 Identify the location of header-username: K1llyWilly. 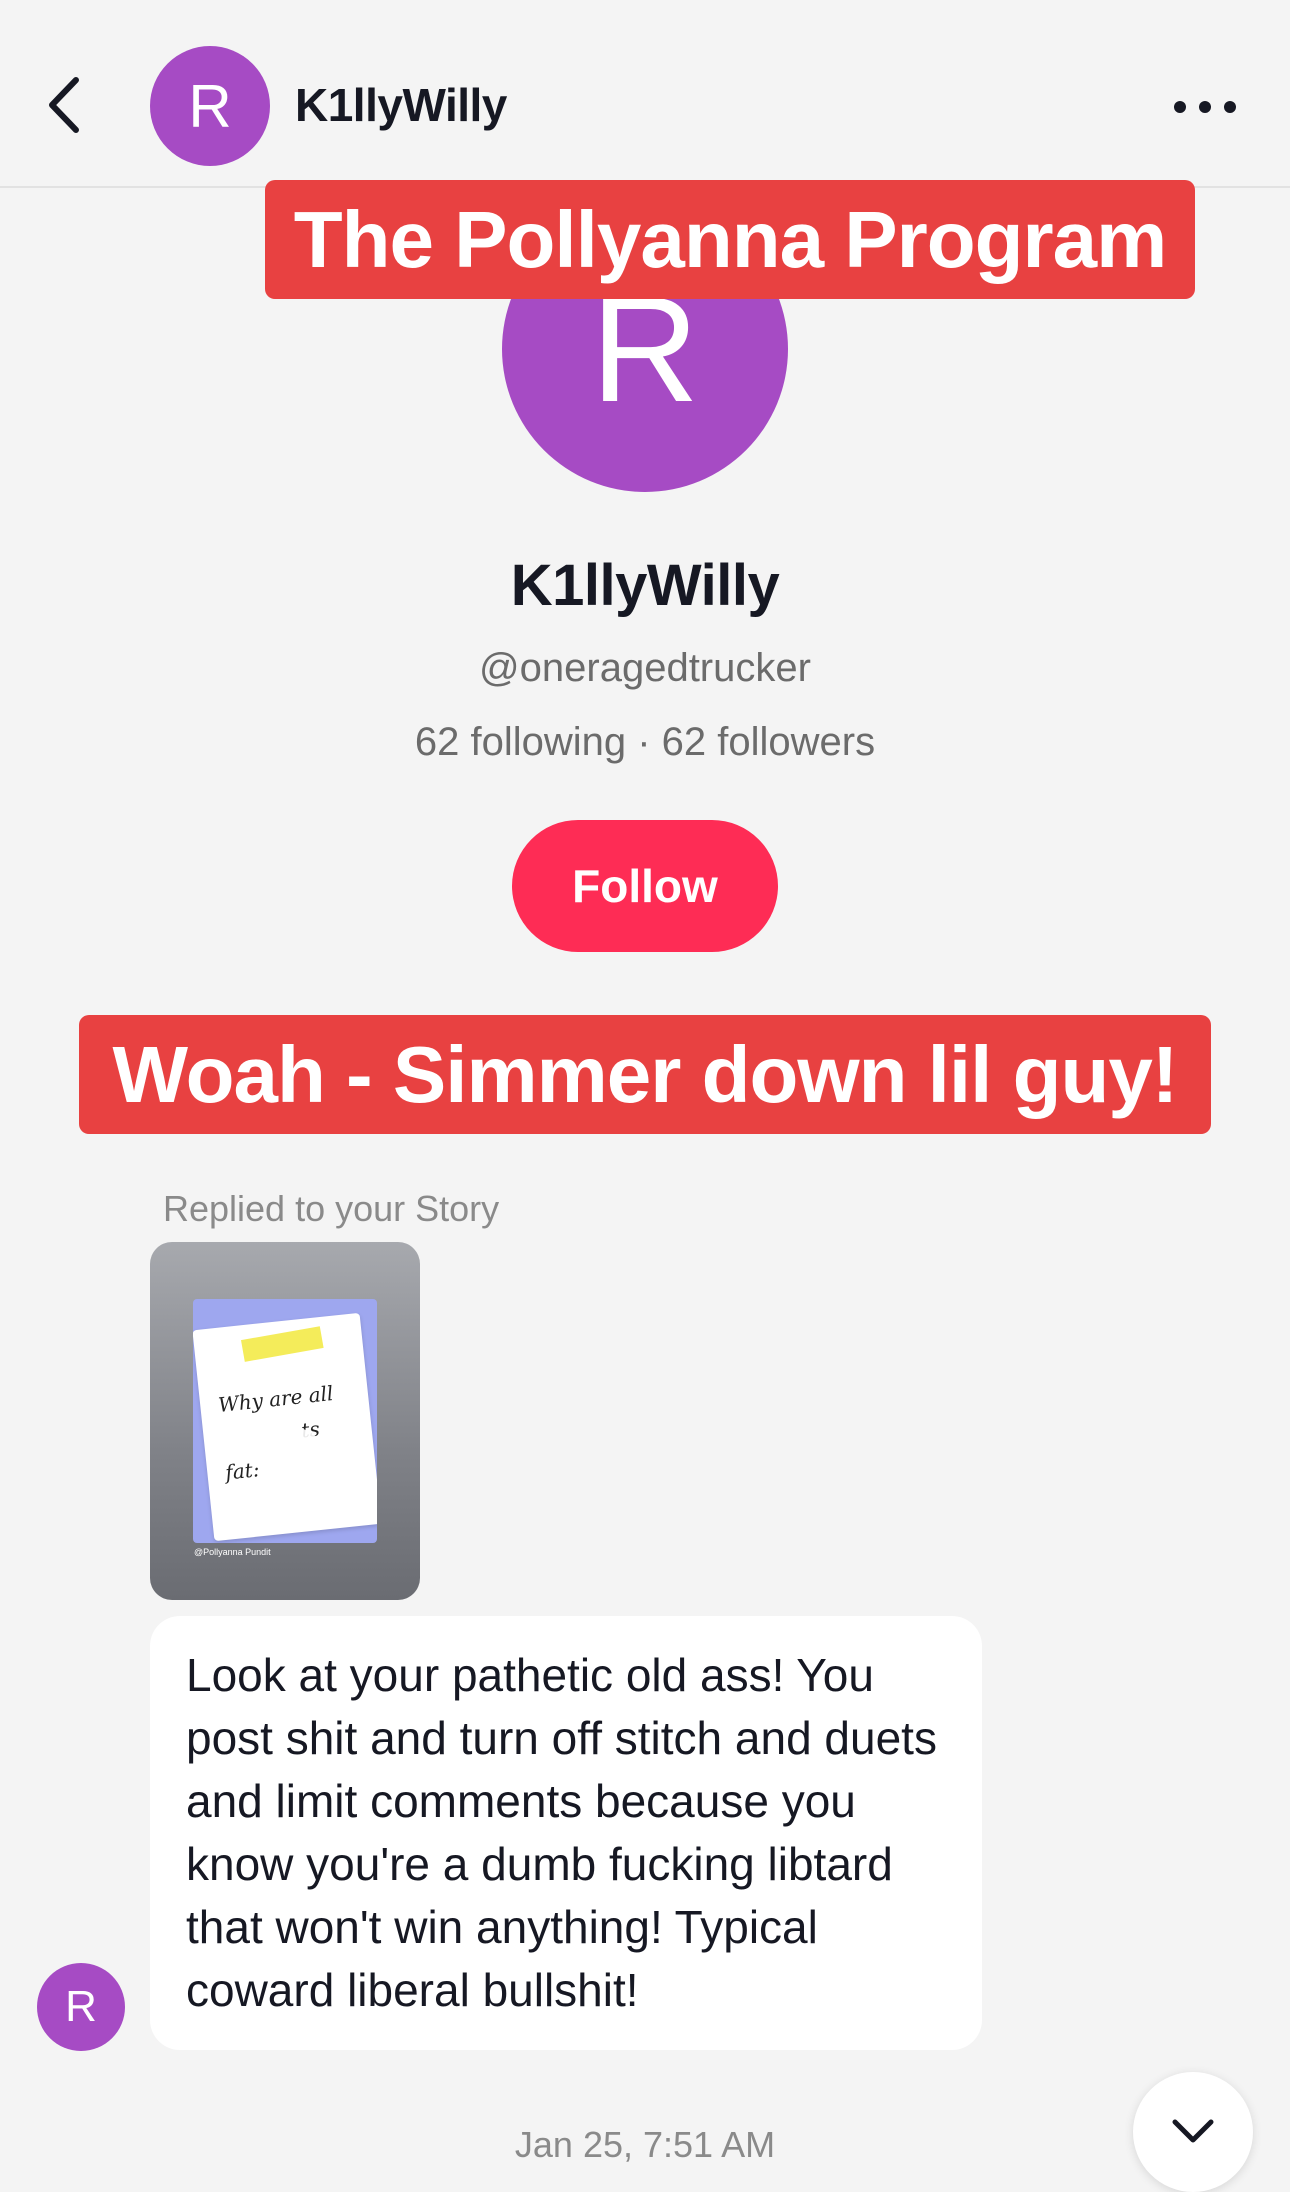
(401, 105).